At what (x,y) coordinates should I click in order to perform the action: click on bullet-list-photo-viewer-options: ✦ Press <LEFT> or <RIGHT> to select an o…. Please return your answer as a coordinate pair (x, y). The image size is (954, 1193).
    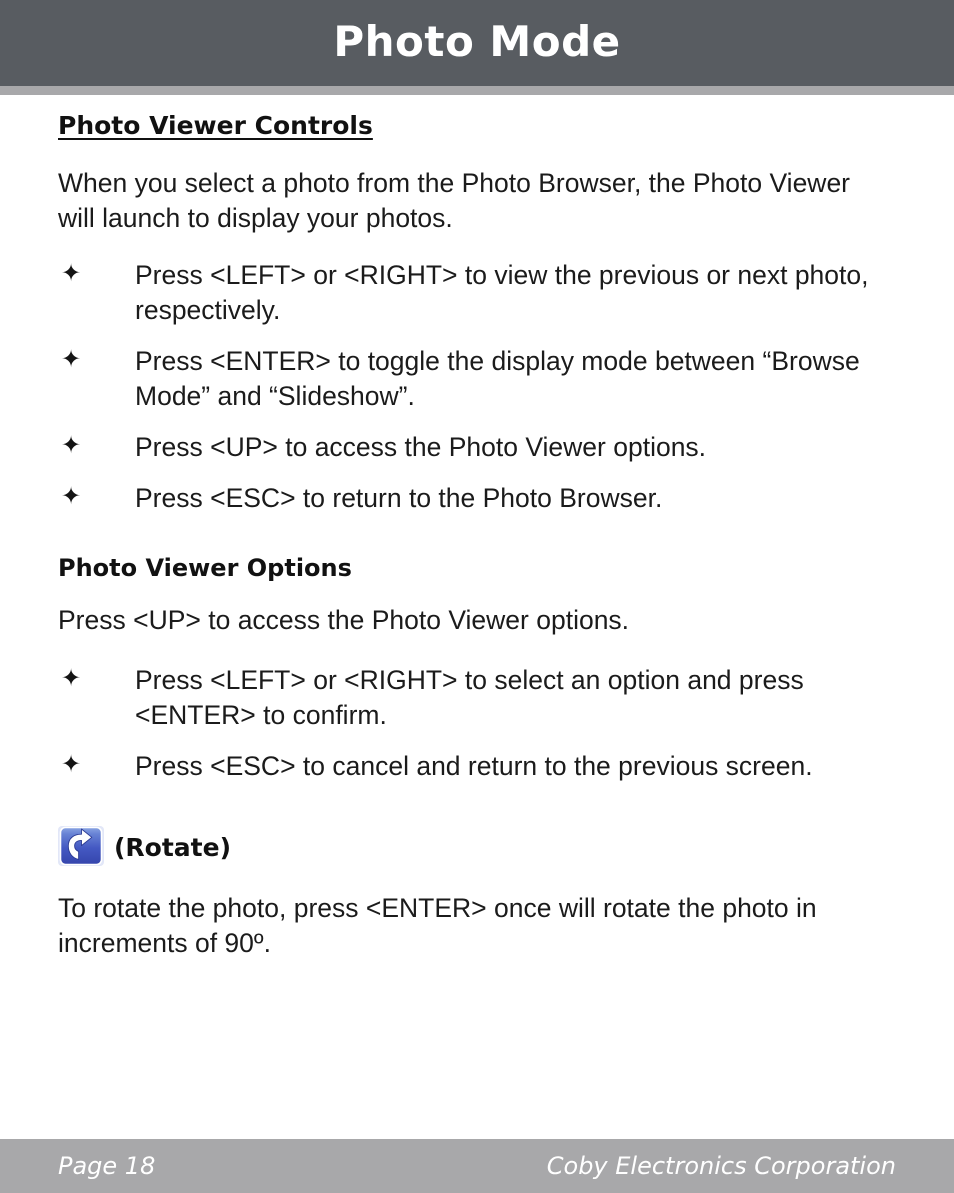
    Looking at the image, I should click on (480, 723).